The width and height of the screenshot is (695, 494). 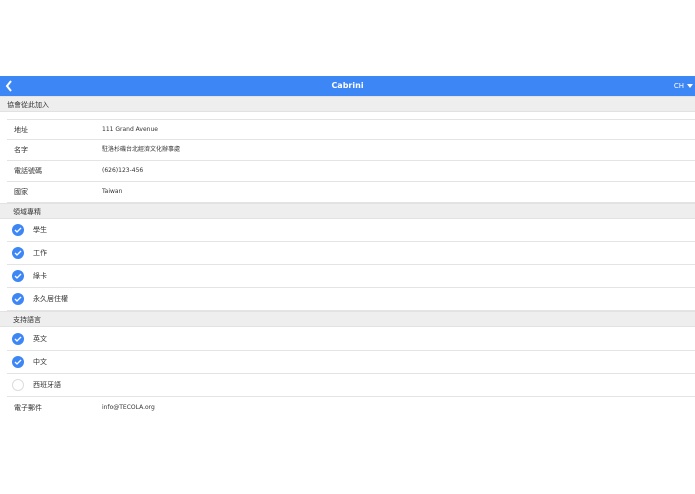 What do you see at coordinates (40, 339) in the screenshot?
I see `language-item-label: 英文` at bounding box center [40, 339].